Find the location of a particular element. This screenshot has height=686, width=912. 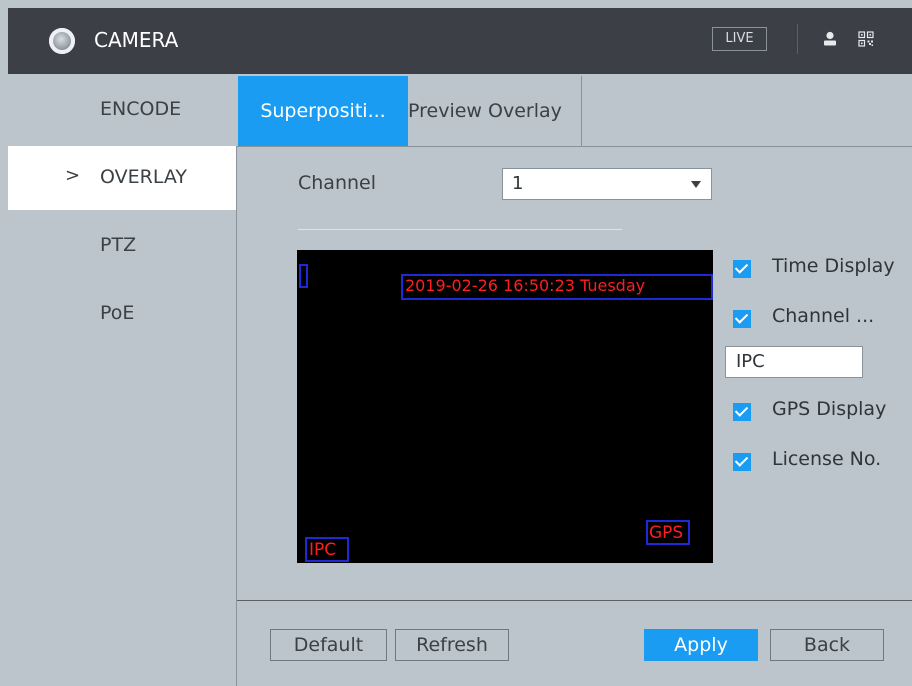

license-no-label: License No. is located at coordinates (827, 459).